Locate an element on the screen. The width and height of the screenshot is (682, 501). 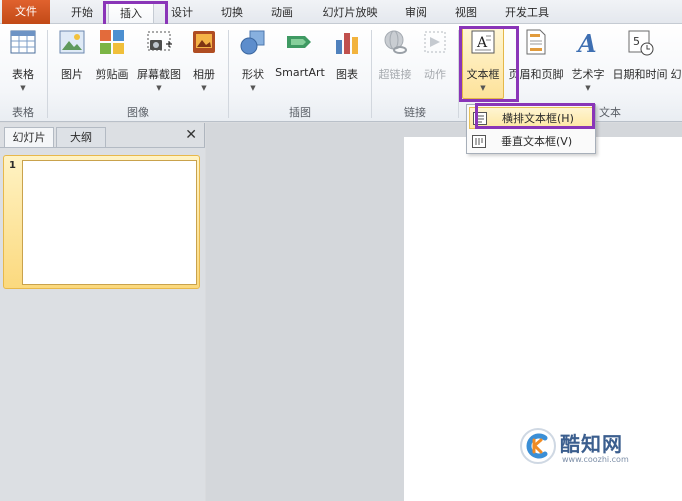
picture-icon is located at coordinates (72, 42).